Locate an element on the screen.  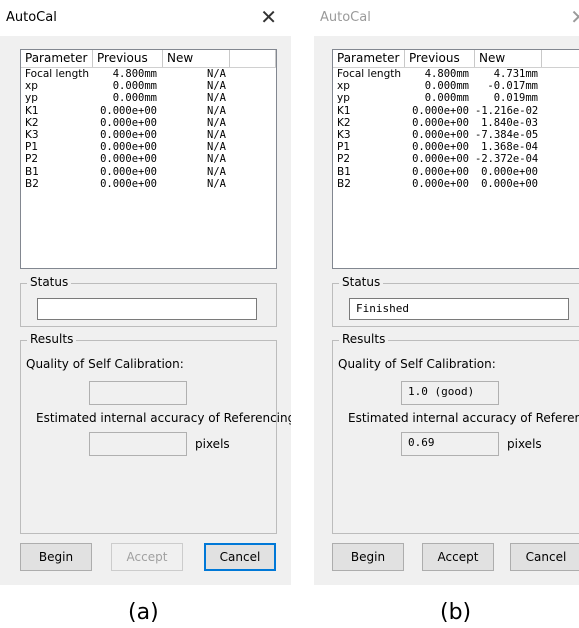
previous-value-cell: 0.000mm is located at coordinates (134, 98).